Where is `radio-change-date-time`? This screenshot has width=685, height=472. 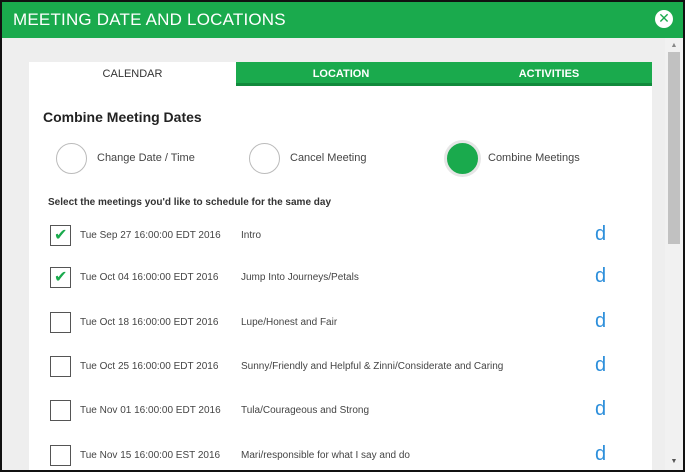
radio-change-date-time is located at coordinates (71, 158).